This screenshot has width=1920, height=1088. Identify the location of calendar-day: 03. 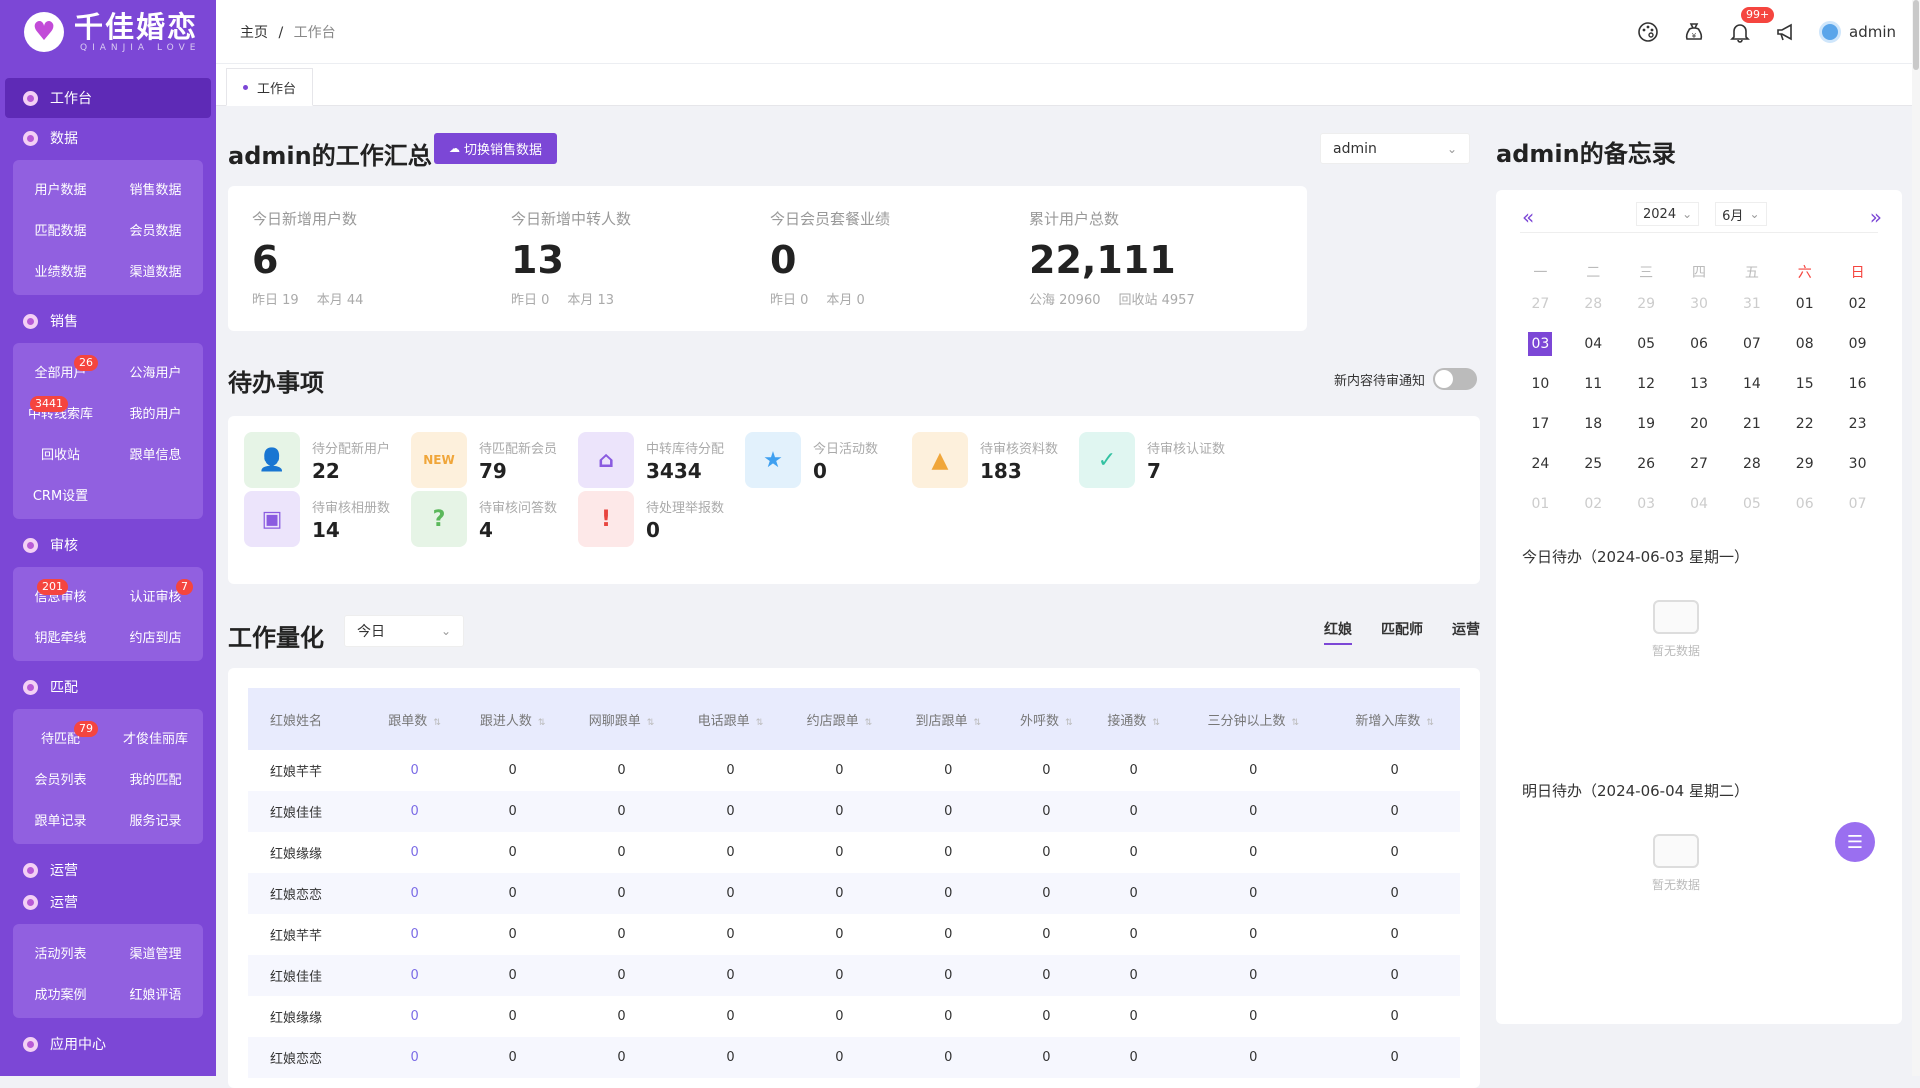
(1646, 504).